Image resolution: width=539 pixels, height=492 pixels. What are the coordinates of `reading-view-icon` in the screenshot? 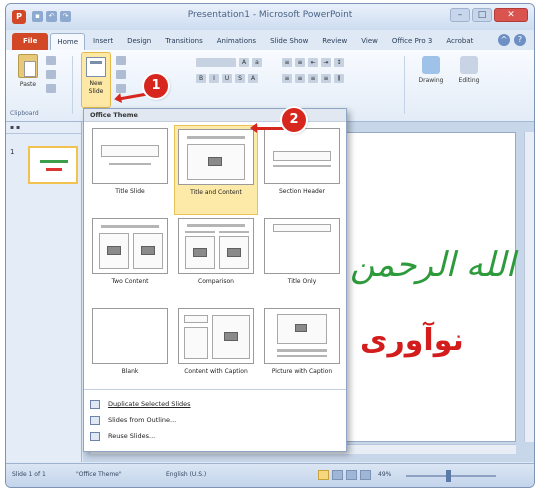 It's located at (351, 475).